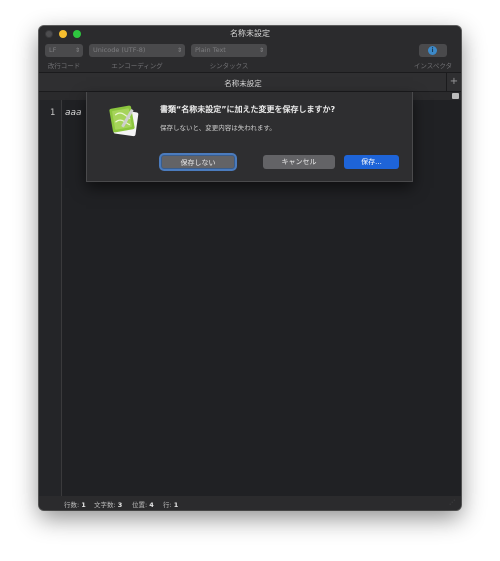 The height and width of the screenshot is (561, 500). I want to click on split-editor-icon, so click(455, 96).